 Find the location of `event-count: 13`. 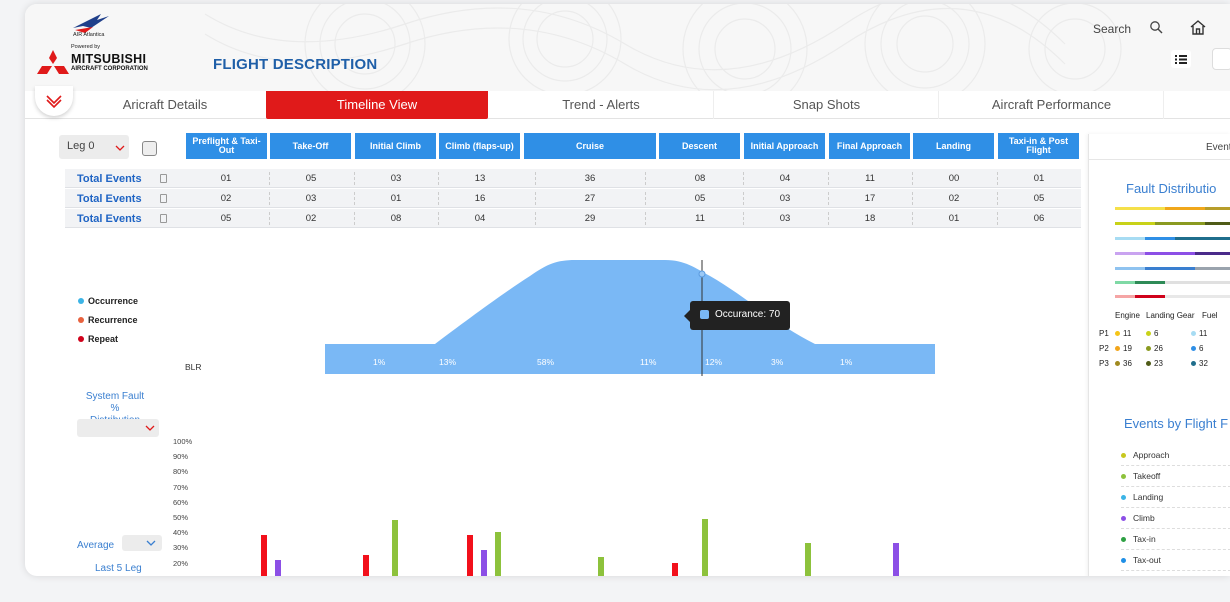

event-count: 13 is located at coordinates (480, 178).